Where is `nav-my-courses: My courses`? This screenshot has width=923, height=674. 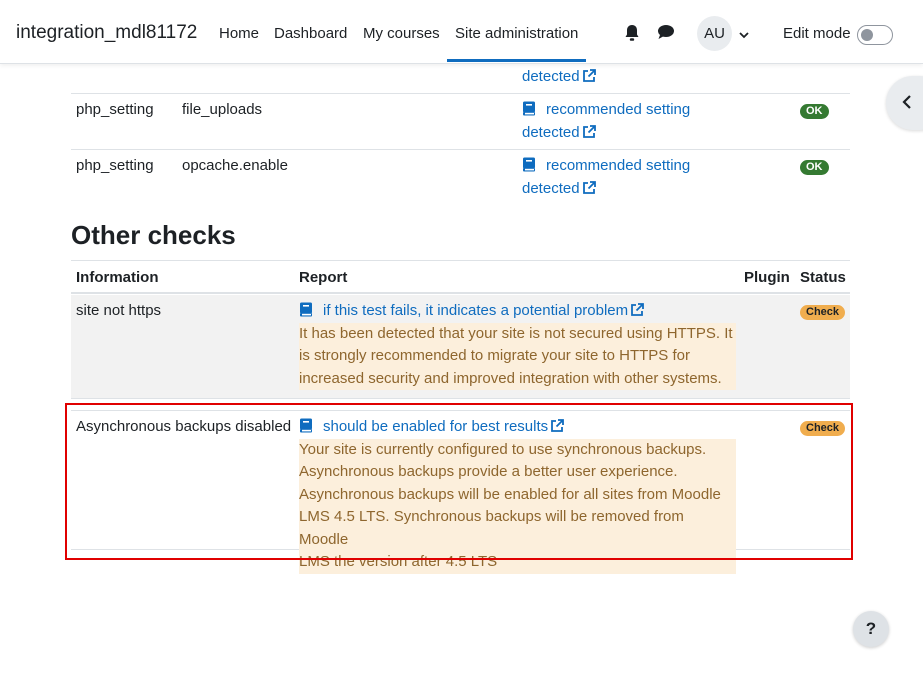 nav-my-courses: My courses is located at coordinates (401, 33).